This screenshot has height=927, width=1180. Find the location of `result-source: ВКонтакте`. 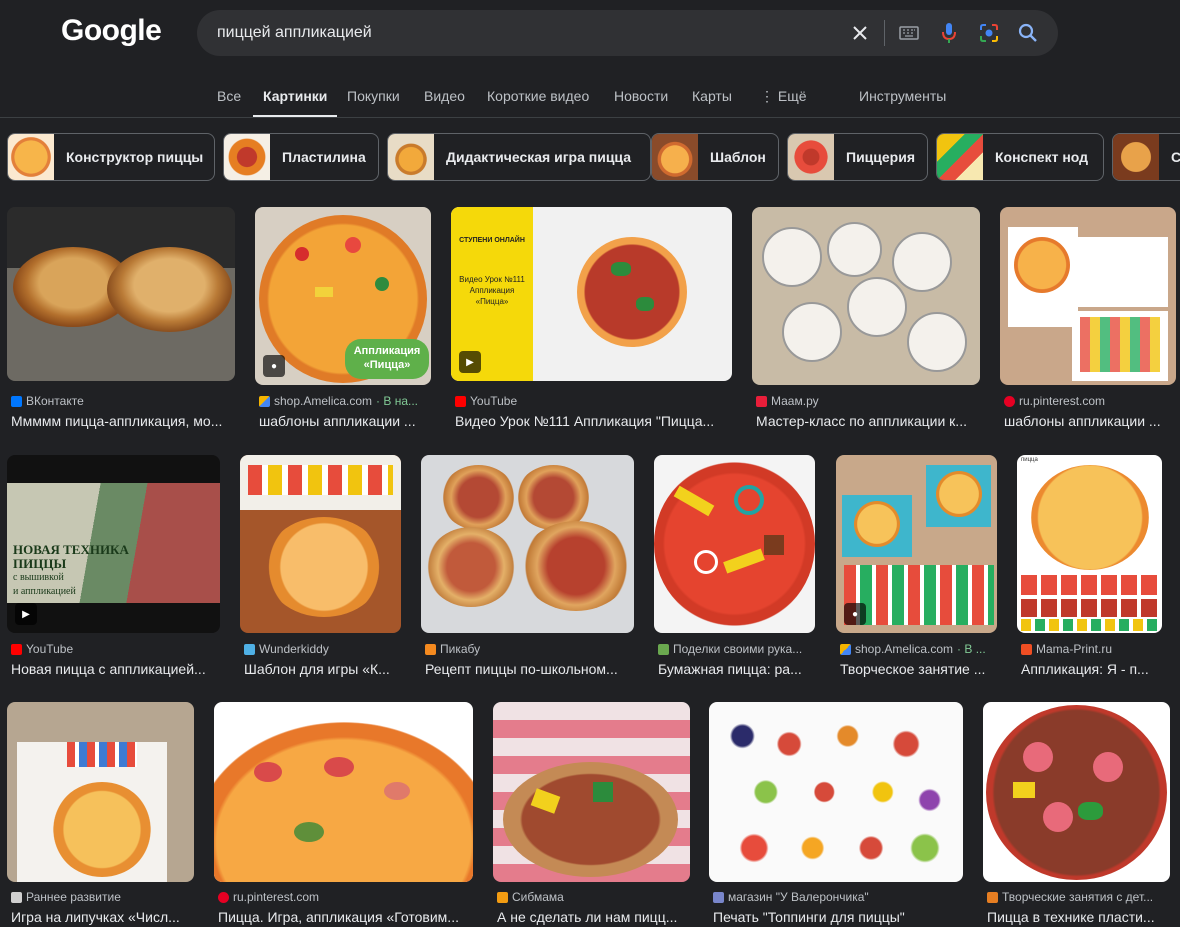

result-source: ВКонтакте is located at coordinates (123, 401).